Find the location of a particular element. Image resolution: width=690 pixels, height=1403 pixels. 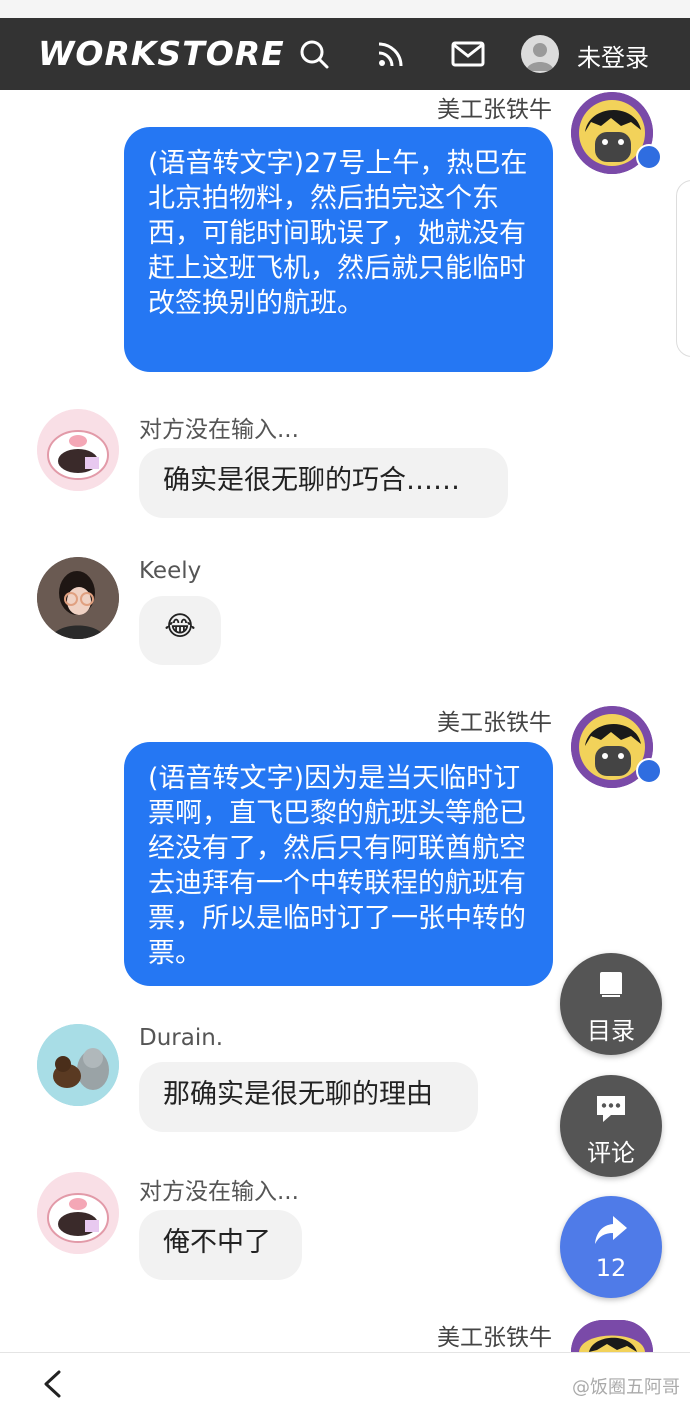

mail-icon is located at coordinates (468, 54).